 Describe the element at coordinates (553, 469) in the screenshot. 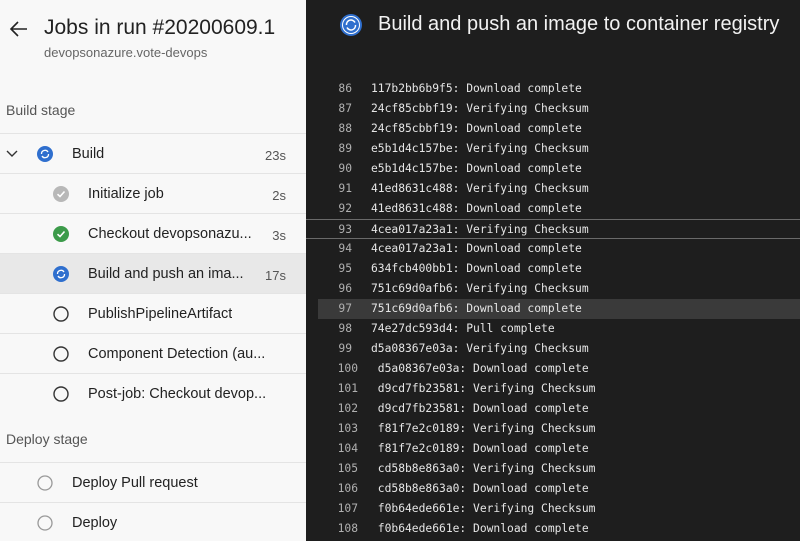

I see `log-line: 105 cd58b8e863a0: Verifying Checksum` at that location.